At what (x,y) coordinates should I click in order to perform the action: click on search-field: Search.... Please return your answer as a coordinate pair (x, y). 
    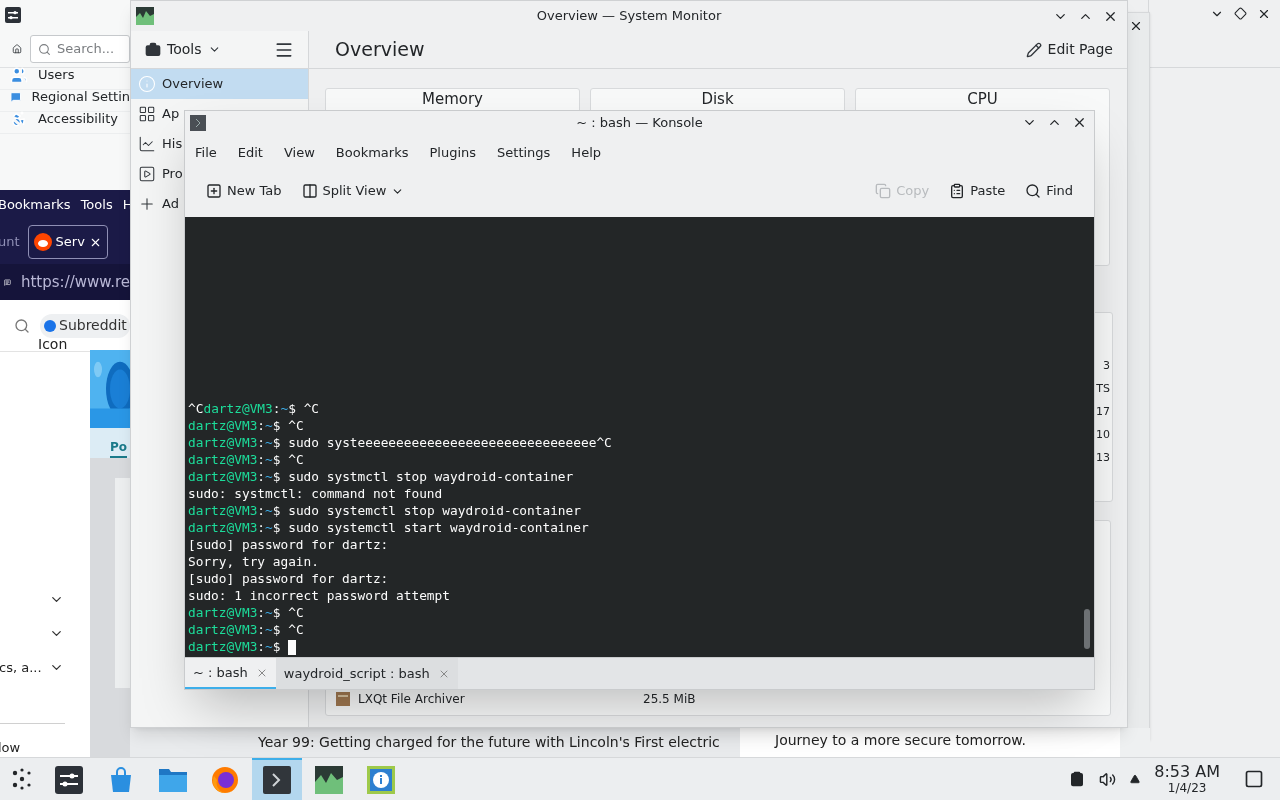
    Looking at the image, I should click on (80, 48).